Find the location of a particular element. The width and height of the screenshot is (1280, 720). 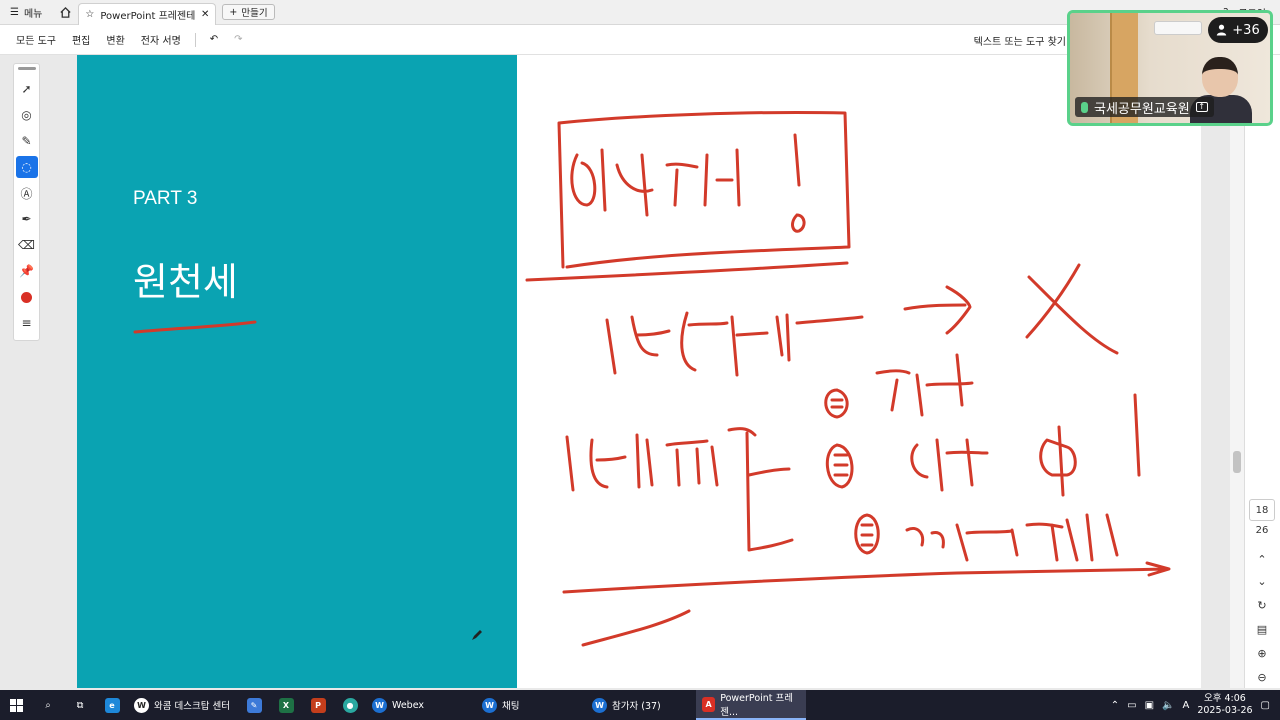

clock-time: 오후 4:06 is located at coordinates (1225, 698).